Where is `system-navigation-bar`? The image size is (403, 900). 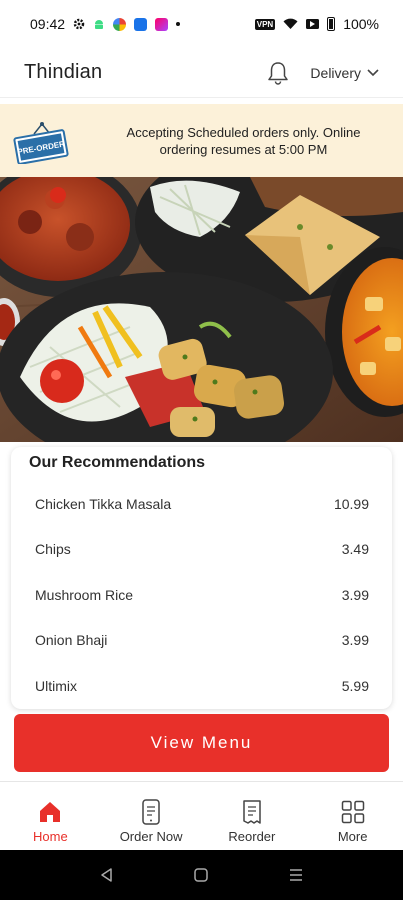
system-navigation-bar is located at coordinates (201, 875).